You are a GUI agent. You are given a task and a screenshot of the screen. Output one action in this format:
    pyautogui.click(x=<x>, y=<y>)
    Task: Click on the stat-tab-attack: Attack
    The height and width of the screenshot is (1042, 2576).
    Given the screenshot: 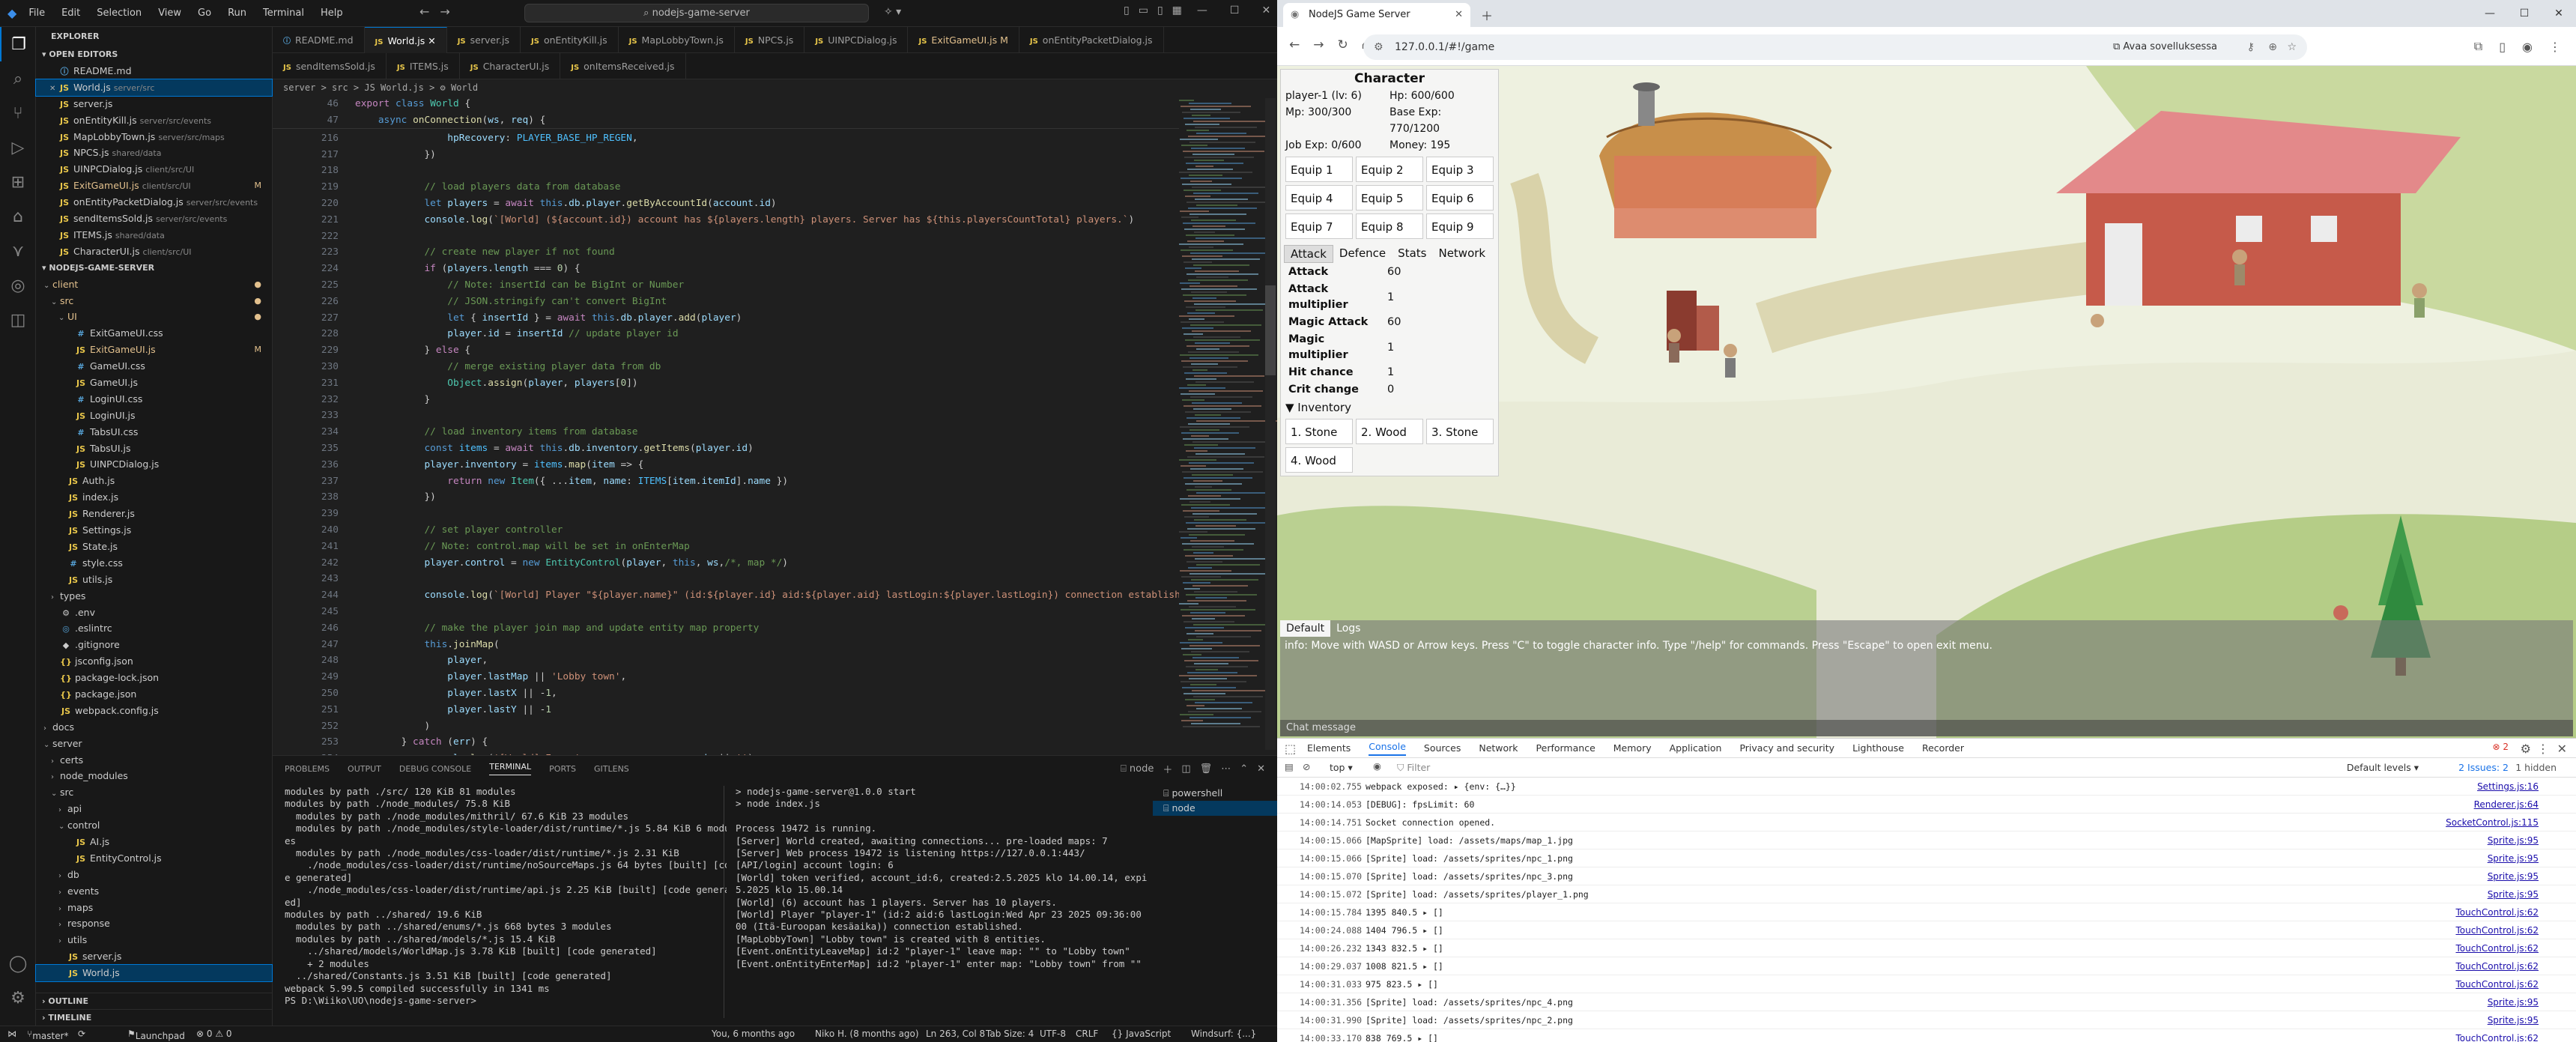 What is the action you would take?
    pyautogui.click(x=1308, y=254)
    